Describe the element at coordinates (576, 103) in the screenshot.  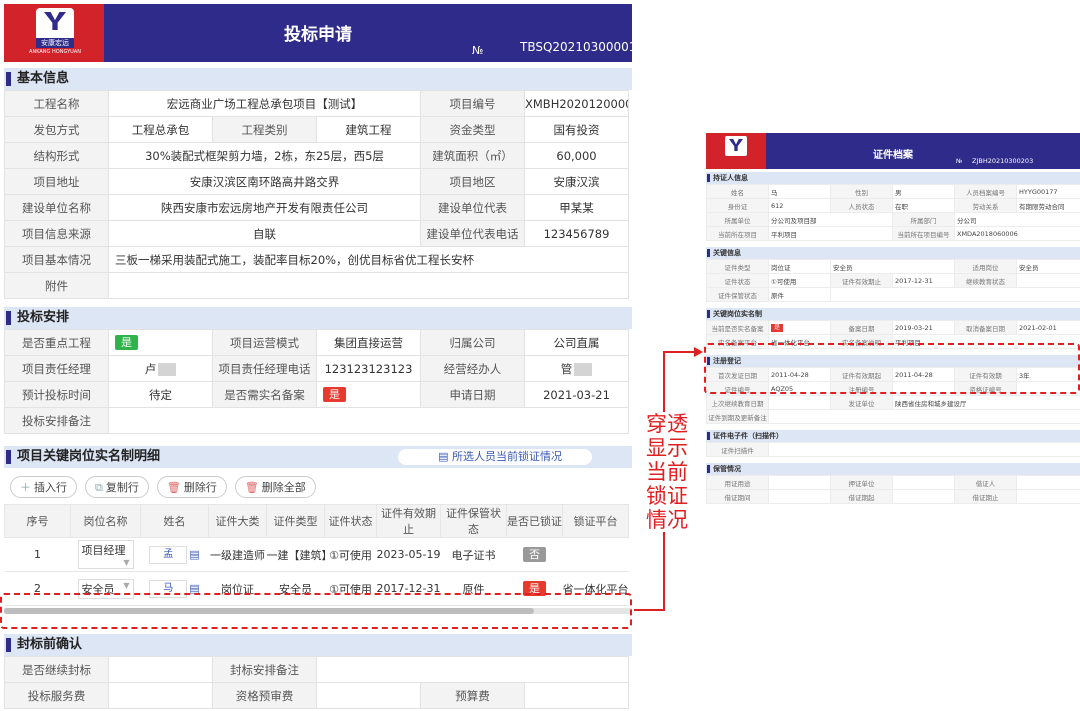
I see `project-code: XMBH20201200005` at that location.